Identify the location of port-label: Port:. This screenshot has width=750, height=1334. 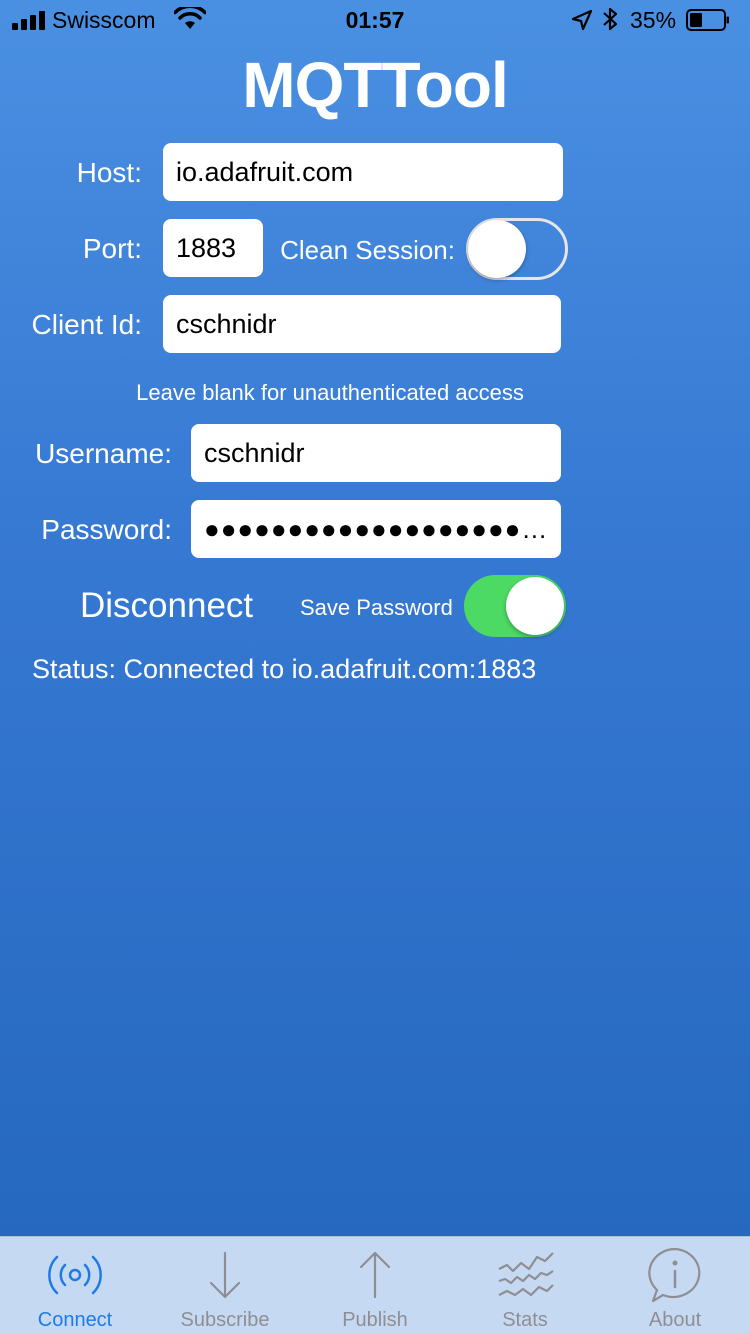
(112, 248).